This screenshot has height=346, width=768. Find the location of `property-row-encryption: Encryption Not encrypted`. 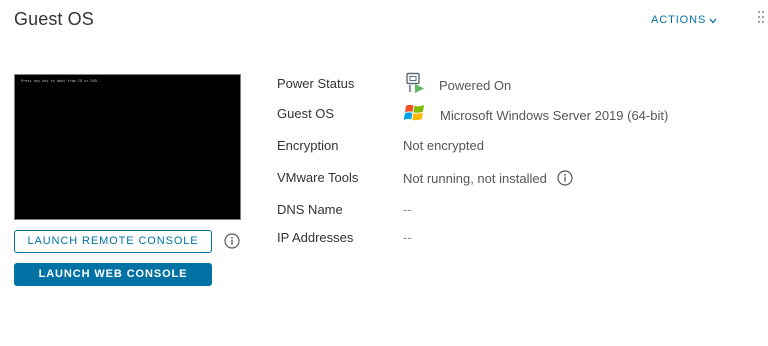

property-row-encryption: Encryption Not encrypted is located at coordinates (517, 146).